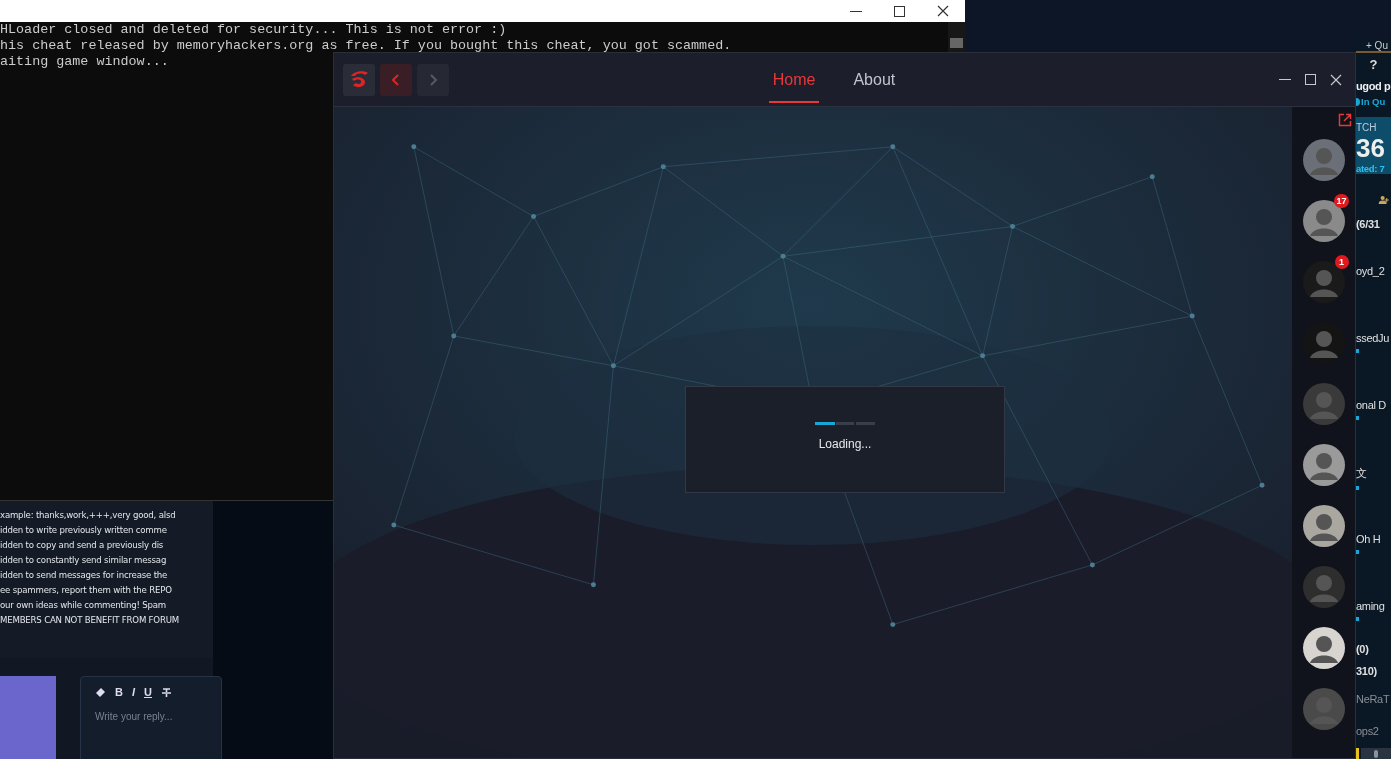  I want to click on rule-text: MEMBERS CAN NOT BENEFIT FROM FORUM, so click(90, 620).